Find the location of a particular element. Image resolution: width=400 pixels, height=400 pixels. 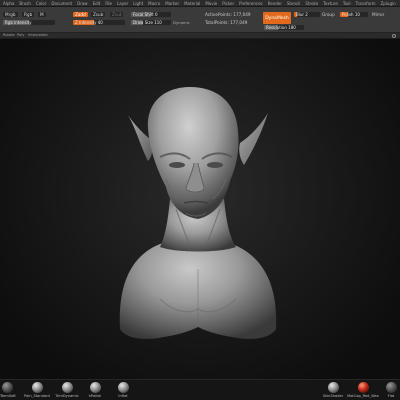

head-shape is located at coordinates (193, 153).